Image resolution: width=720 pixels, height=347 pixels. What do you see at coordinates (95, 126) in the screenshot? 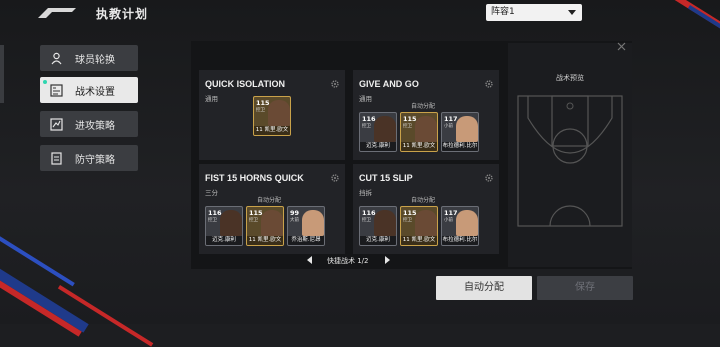
I see `sidebar-item-label: 进攻策略` at bounding box center [95, 126].